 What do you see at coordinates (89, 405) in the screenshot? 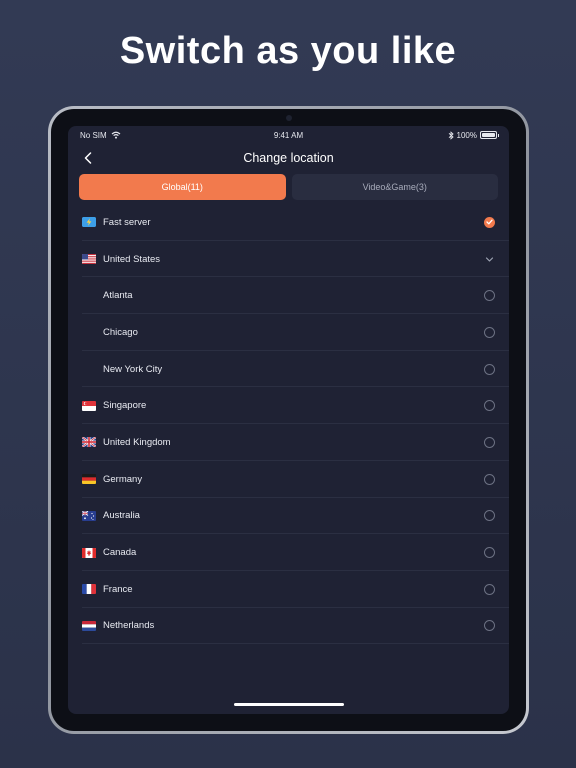
I see `singapore-flag-icon` at bounding box center [89, 405].